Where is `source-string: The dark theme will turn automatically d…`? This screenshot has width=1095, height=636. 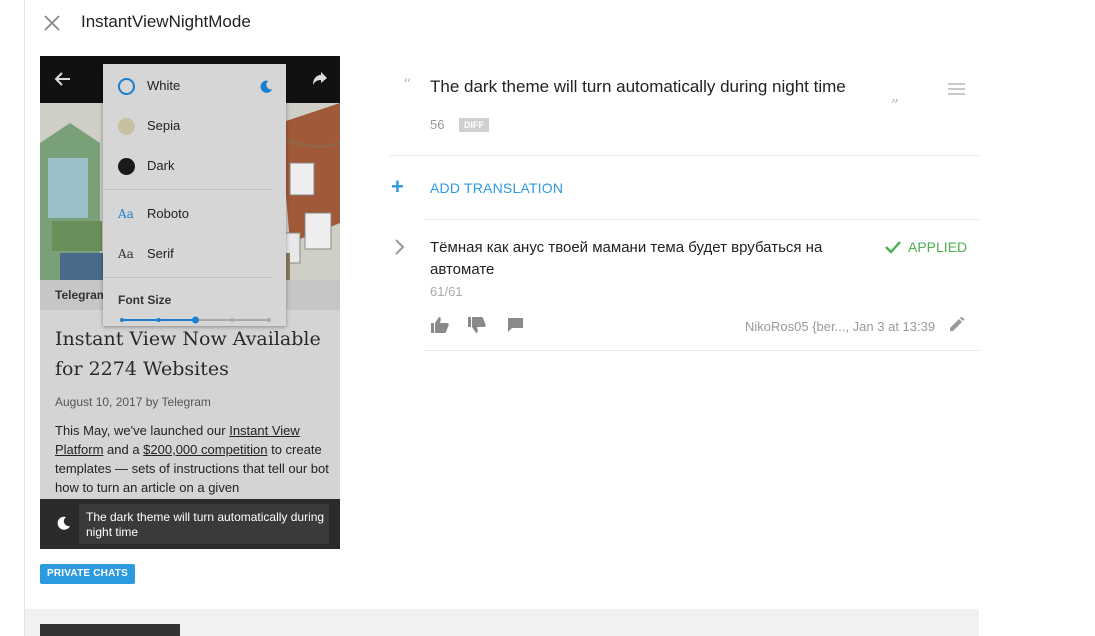 source-string: The dark theme will turn automatically d… is located at coordinates (638, 86).